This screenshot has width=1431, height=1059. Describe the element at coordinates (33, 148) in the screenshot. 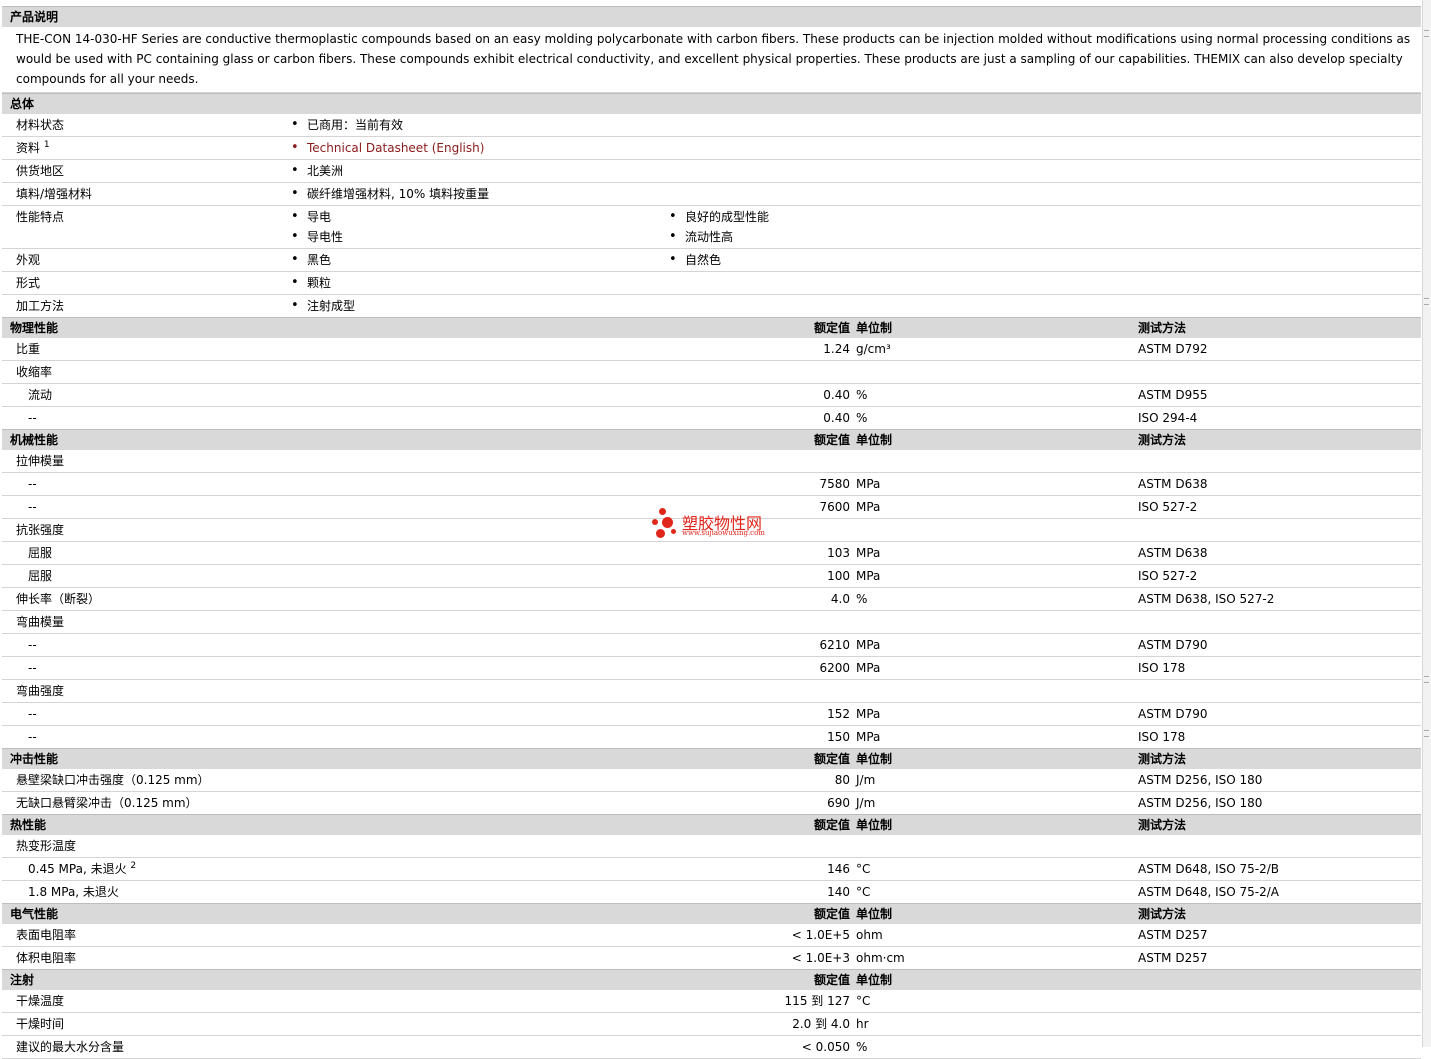

I see `row-label: 资料 1` at that location.